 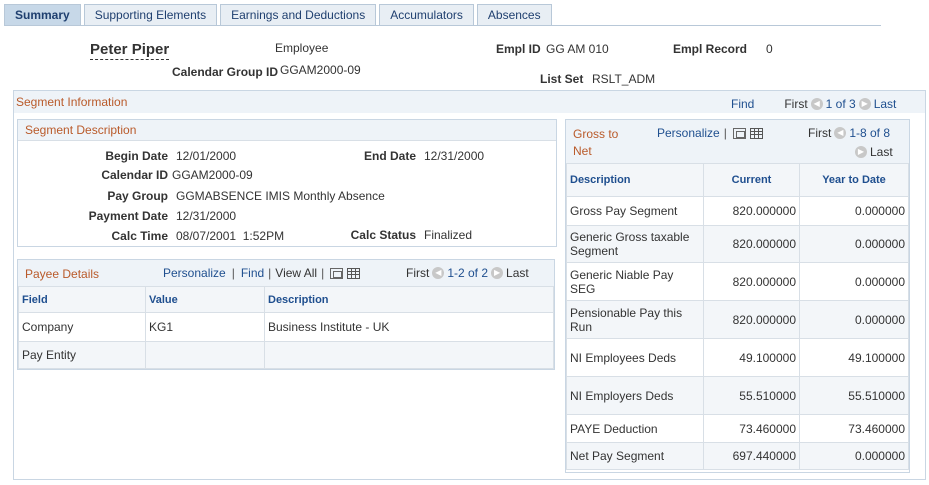 I want to click on employee-name: Peter Piper, so click(x=130, y=50).